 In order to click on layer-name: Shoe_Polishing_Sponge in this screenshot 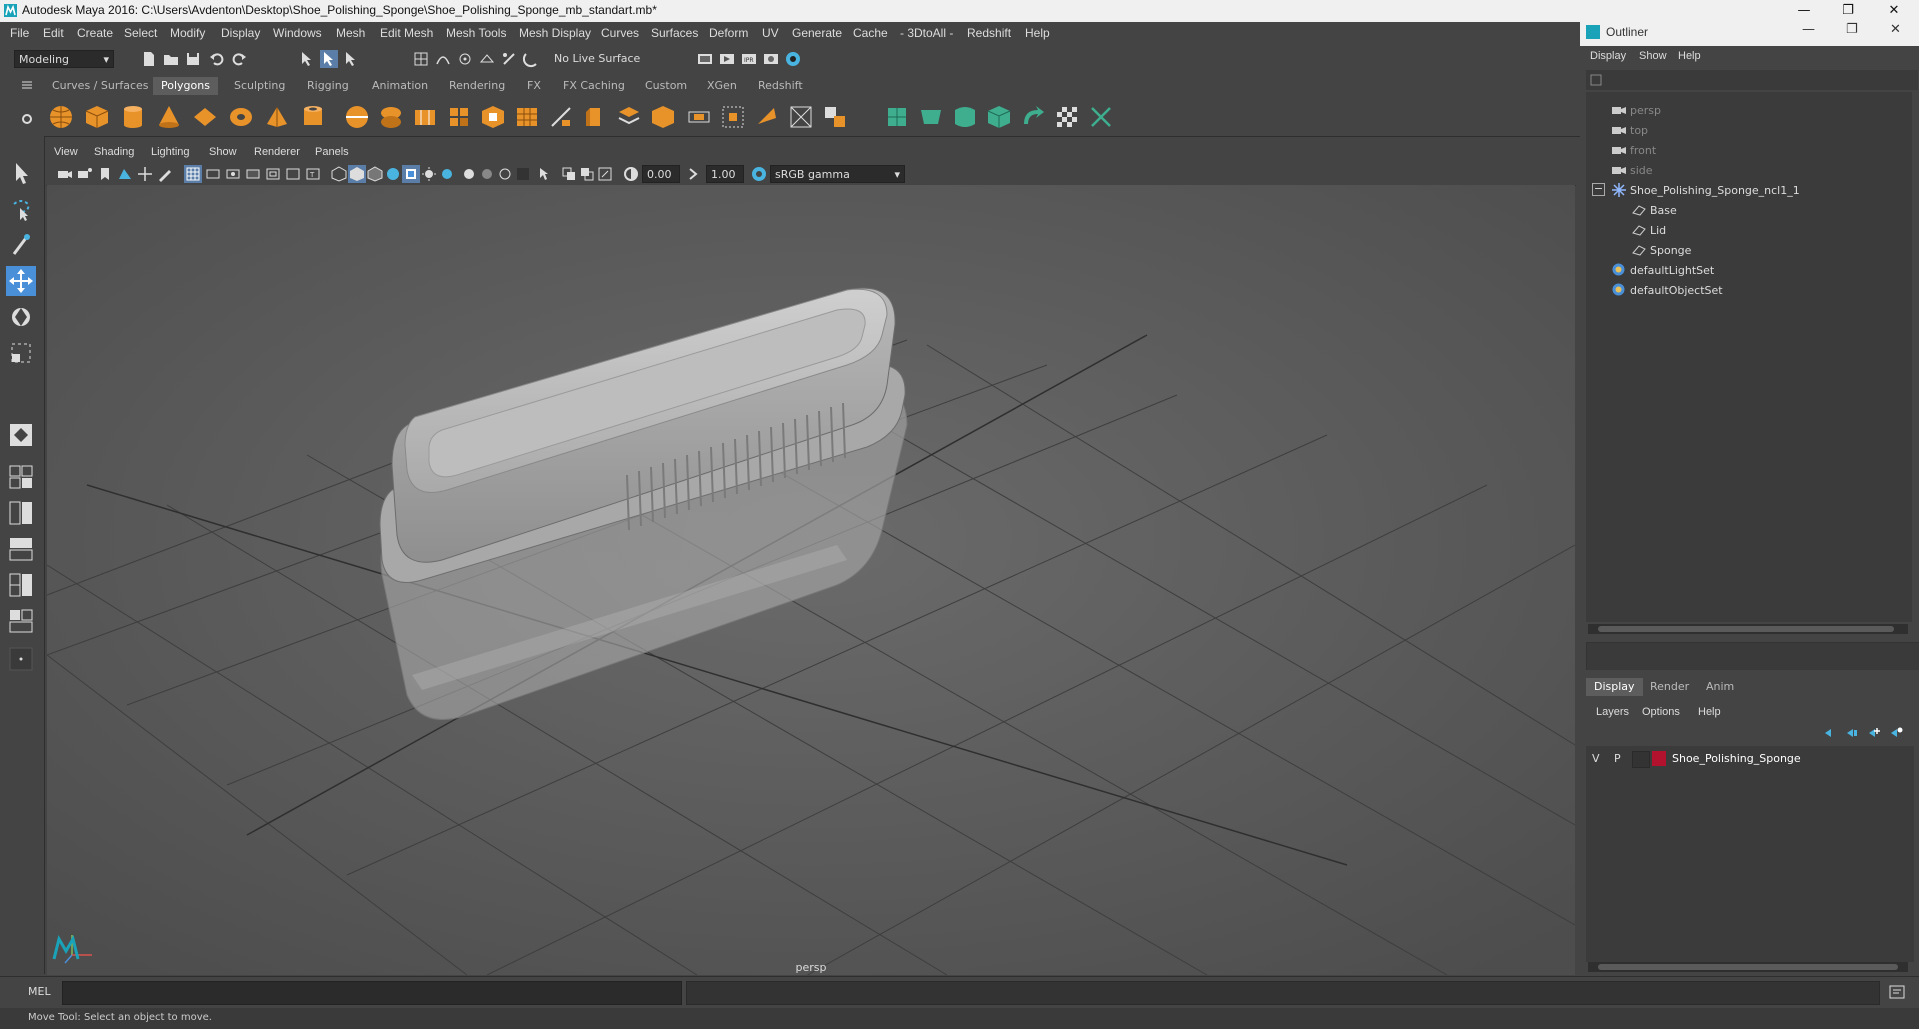, I will do `click(1736, 758)`.